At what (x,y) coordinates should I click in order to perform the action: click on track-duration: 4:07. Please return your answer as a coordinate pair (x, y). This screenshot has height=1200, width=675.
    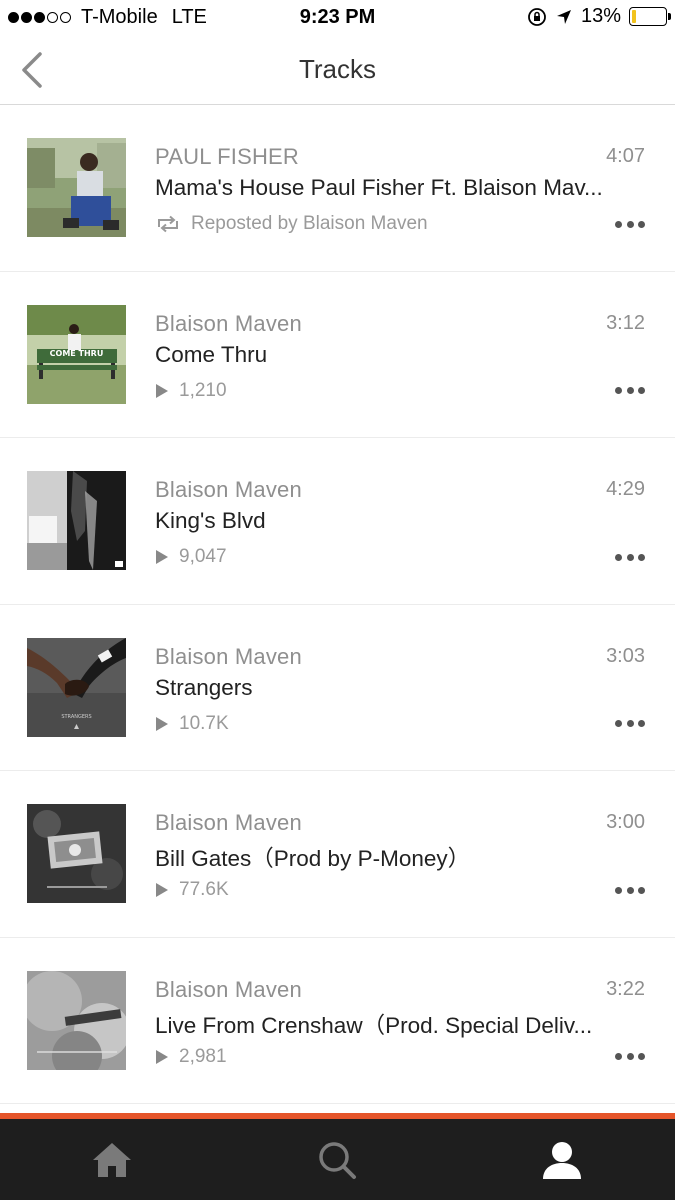
    Looking at the image, I should click on (625, 156).